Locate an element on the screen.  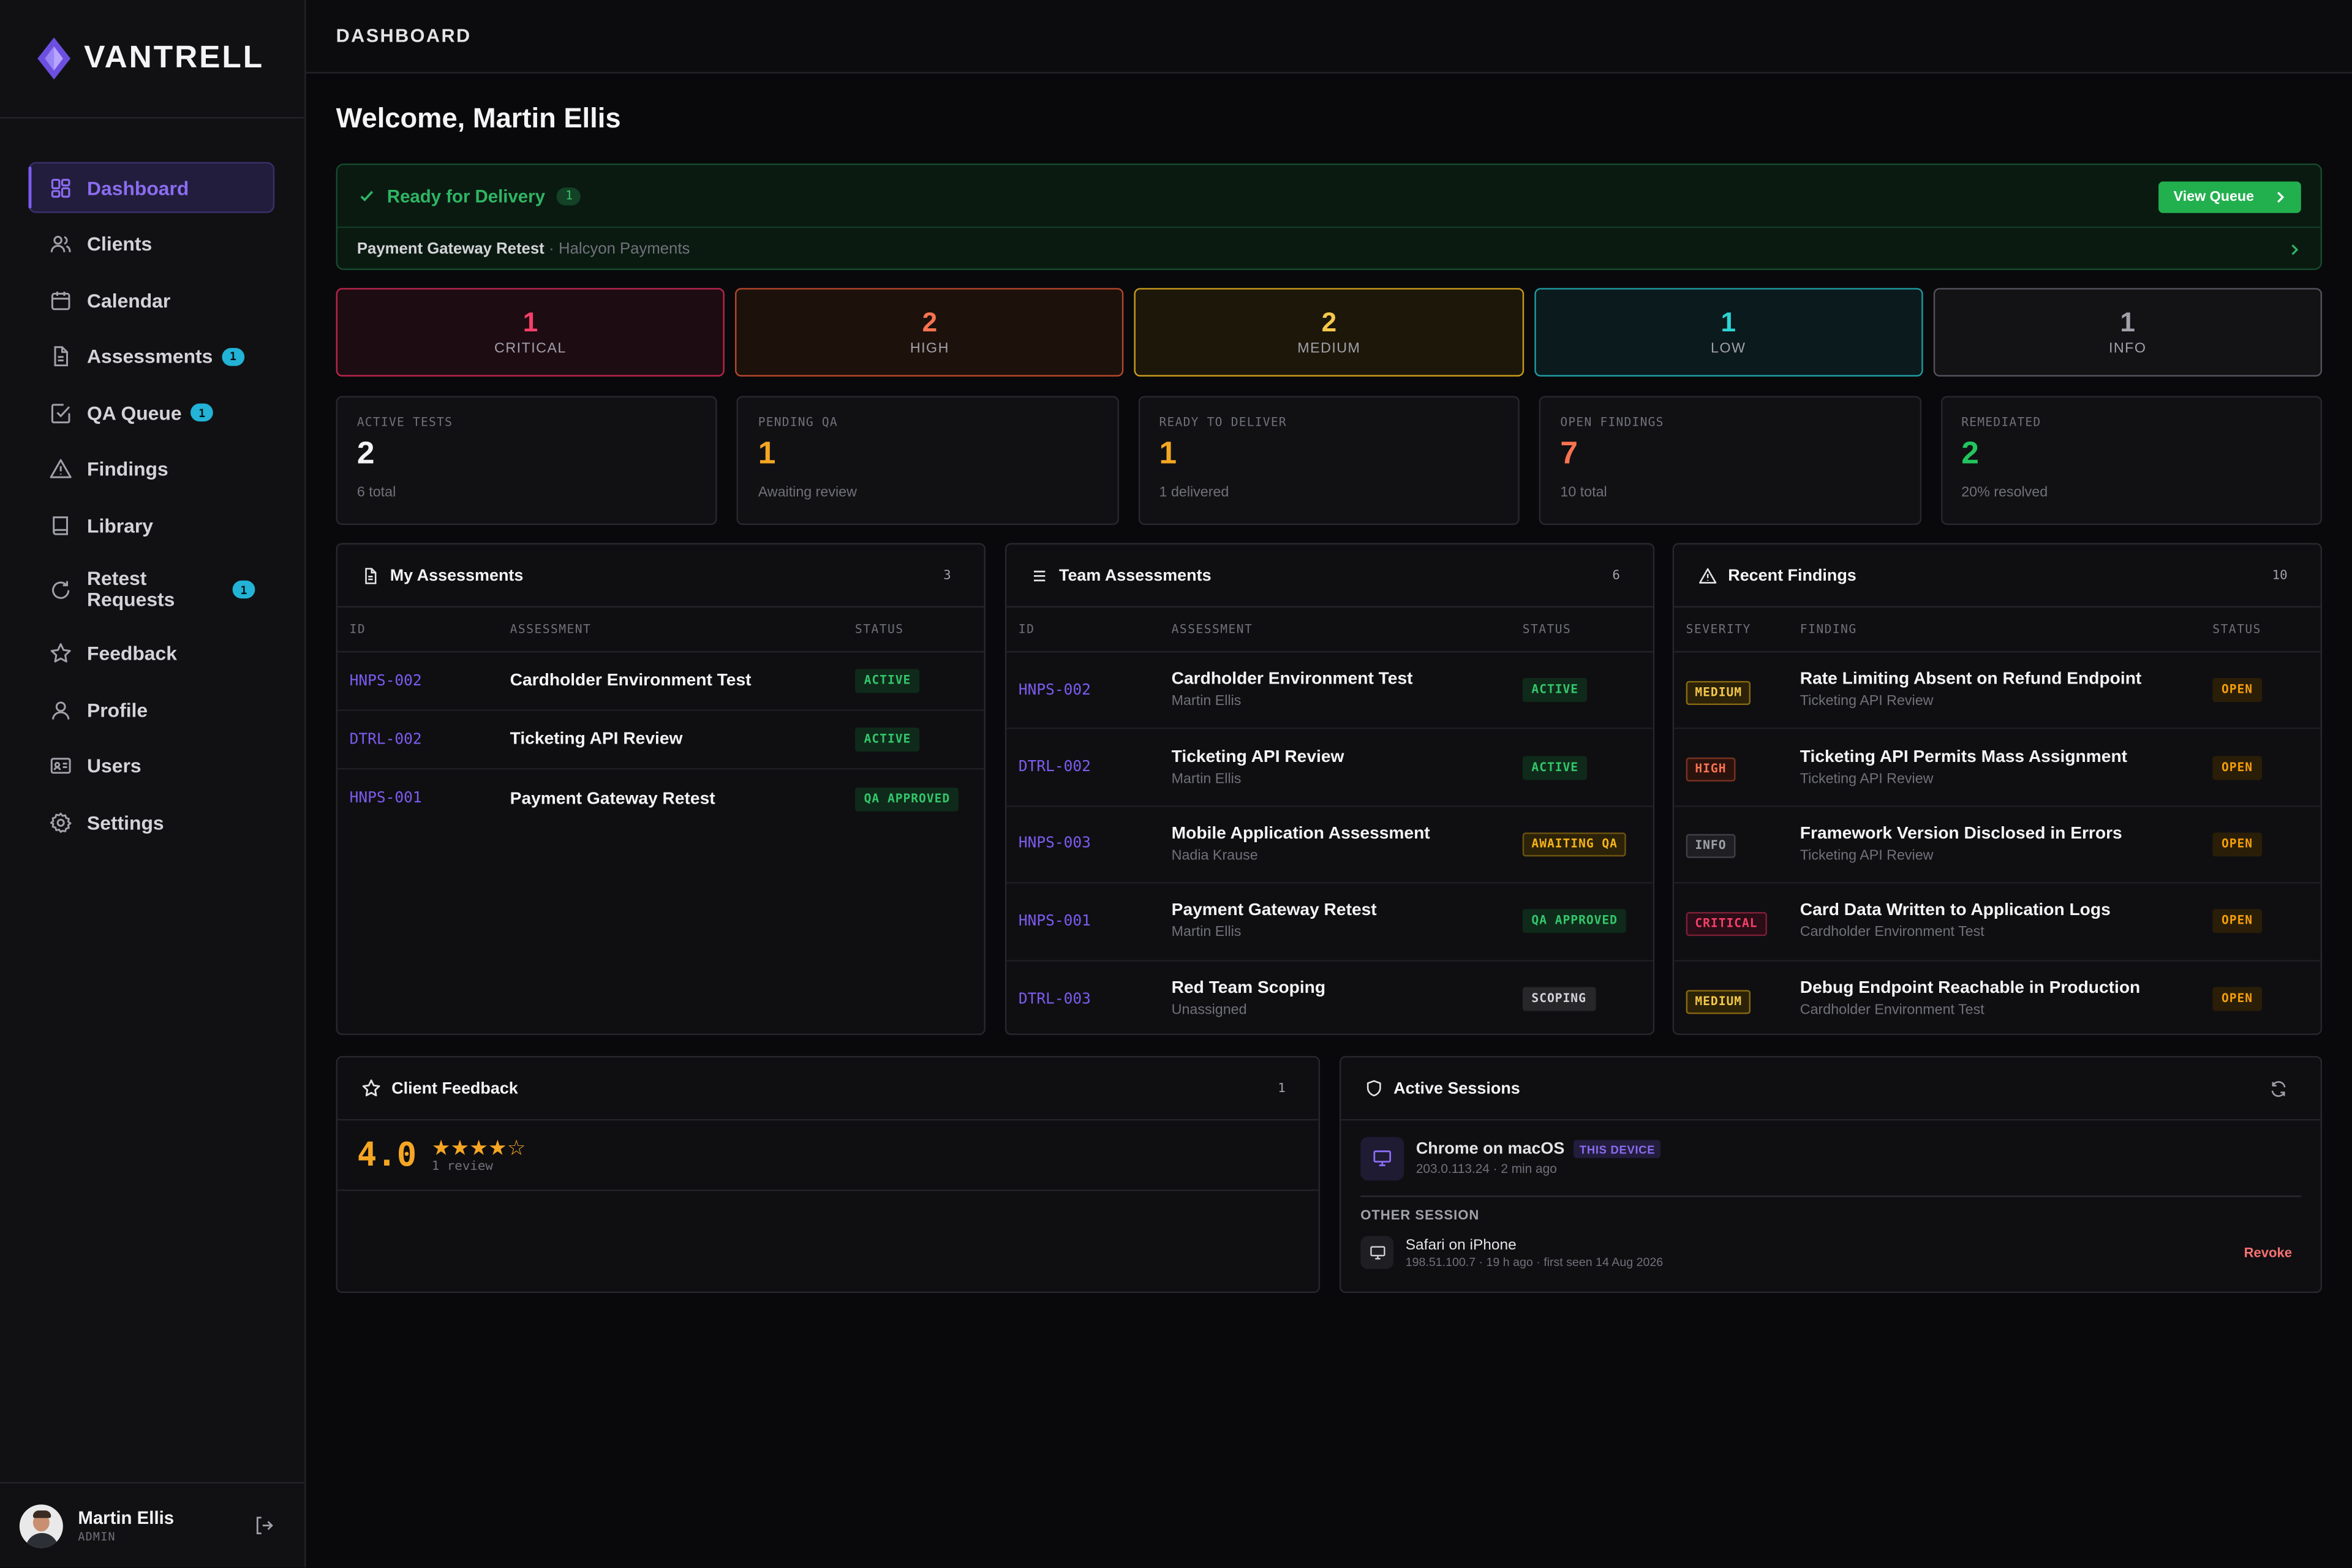
sidebar-item-dashboard: Dashboard is located at coordinates (152, 188).